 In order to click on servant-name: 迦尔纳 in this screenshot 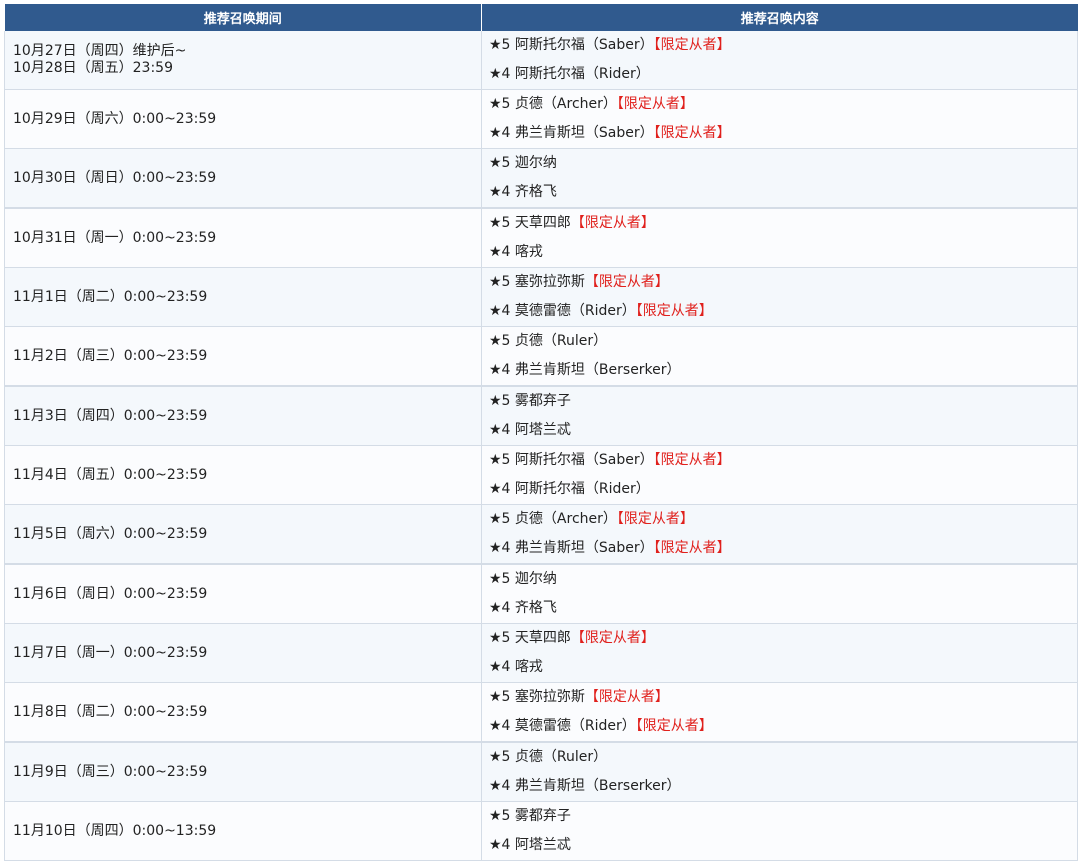, I will do `click(535, 579)`.